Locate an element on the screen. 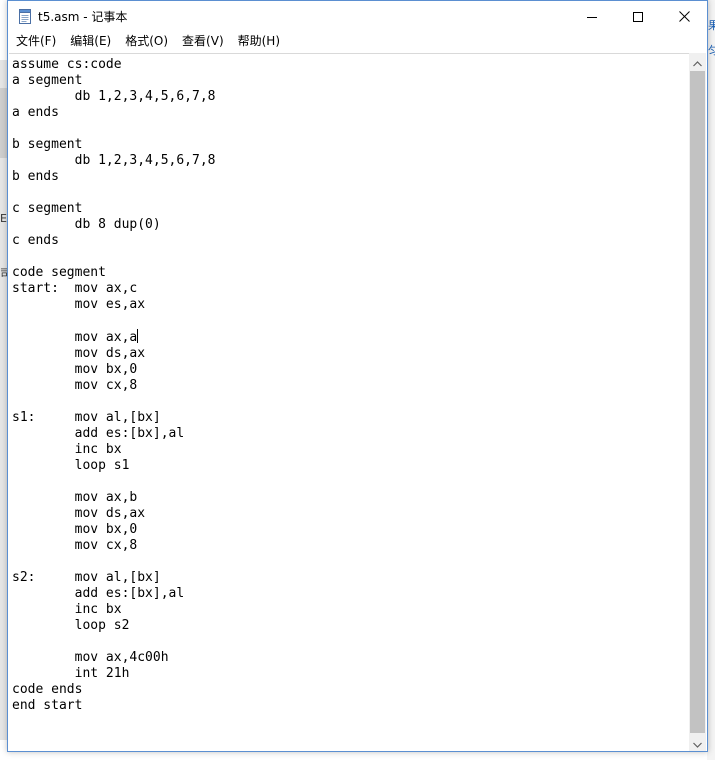 This screenshot has height=760, width=715. minimize-icon is located at coordinates (592, 16).